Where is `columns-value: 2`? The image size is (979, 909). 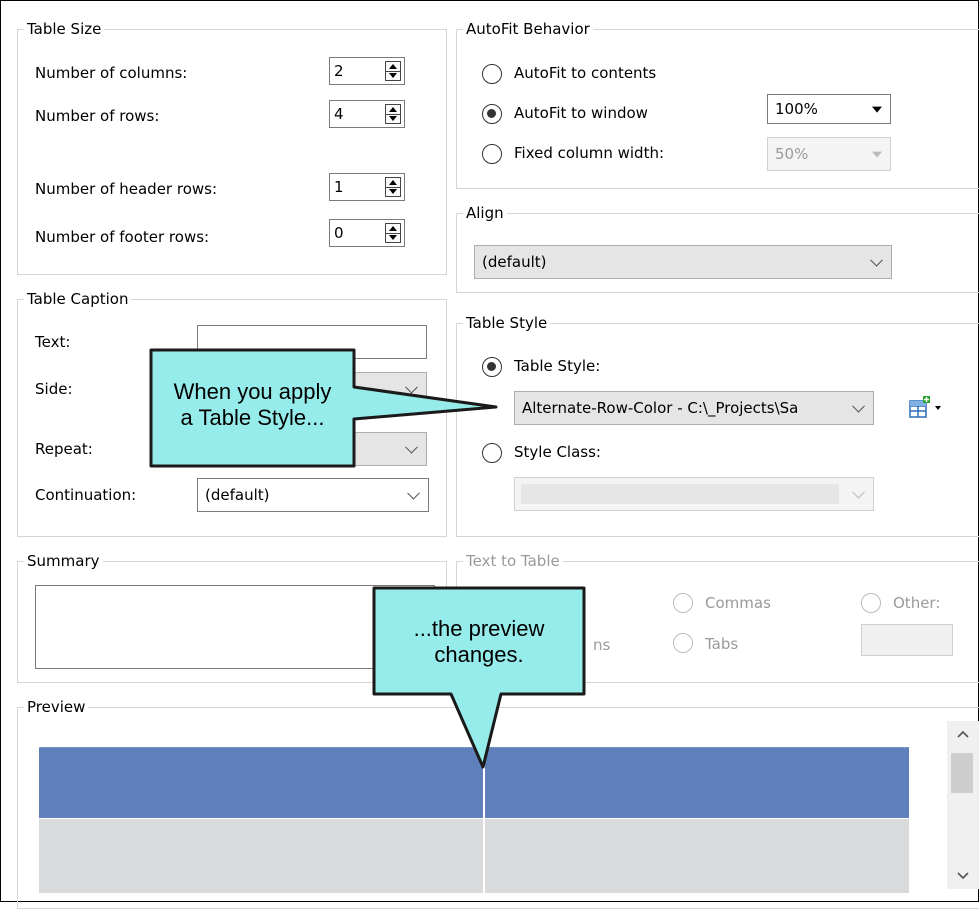
columns-value: 2 is located at coordinates (339, 71).